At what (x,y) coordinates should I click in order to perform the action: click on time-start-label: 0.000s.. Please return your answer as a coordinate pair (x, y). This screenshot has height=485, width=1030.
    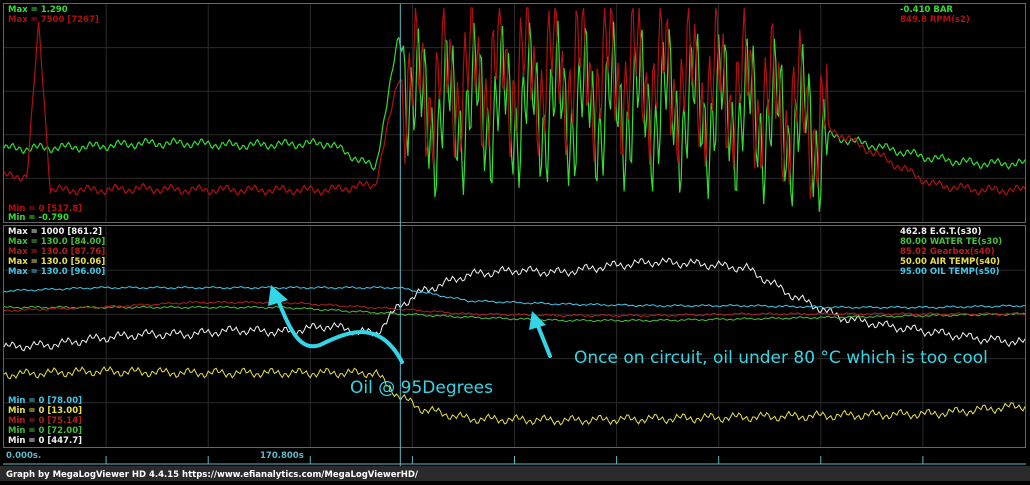
    Looking at the image, I should click on (23, 456).